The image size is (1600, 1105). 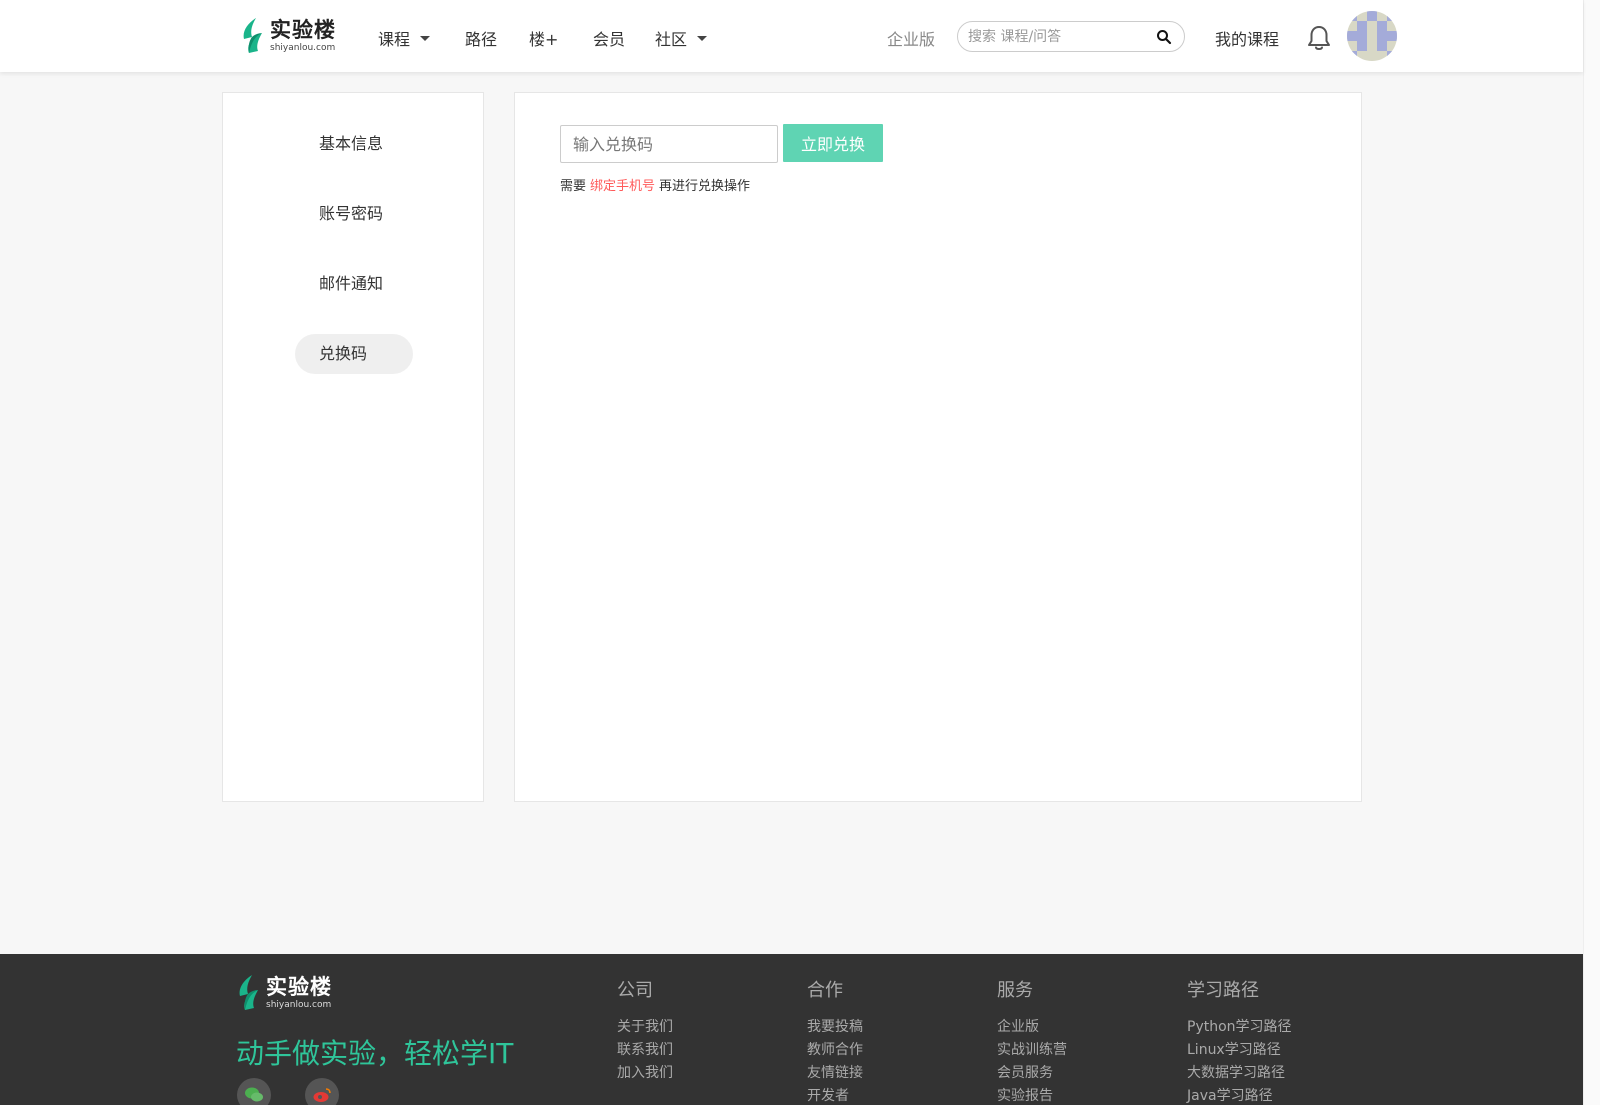 I want to click on footer-slogan: 动手做实验，轻松学IT, so click(x=375, y=1053).